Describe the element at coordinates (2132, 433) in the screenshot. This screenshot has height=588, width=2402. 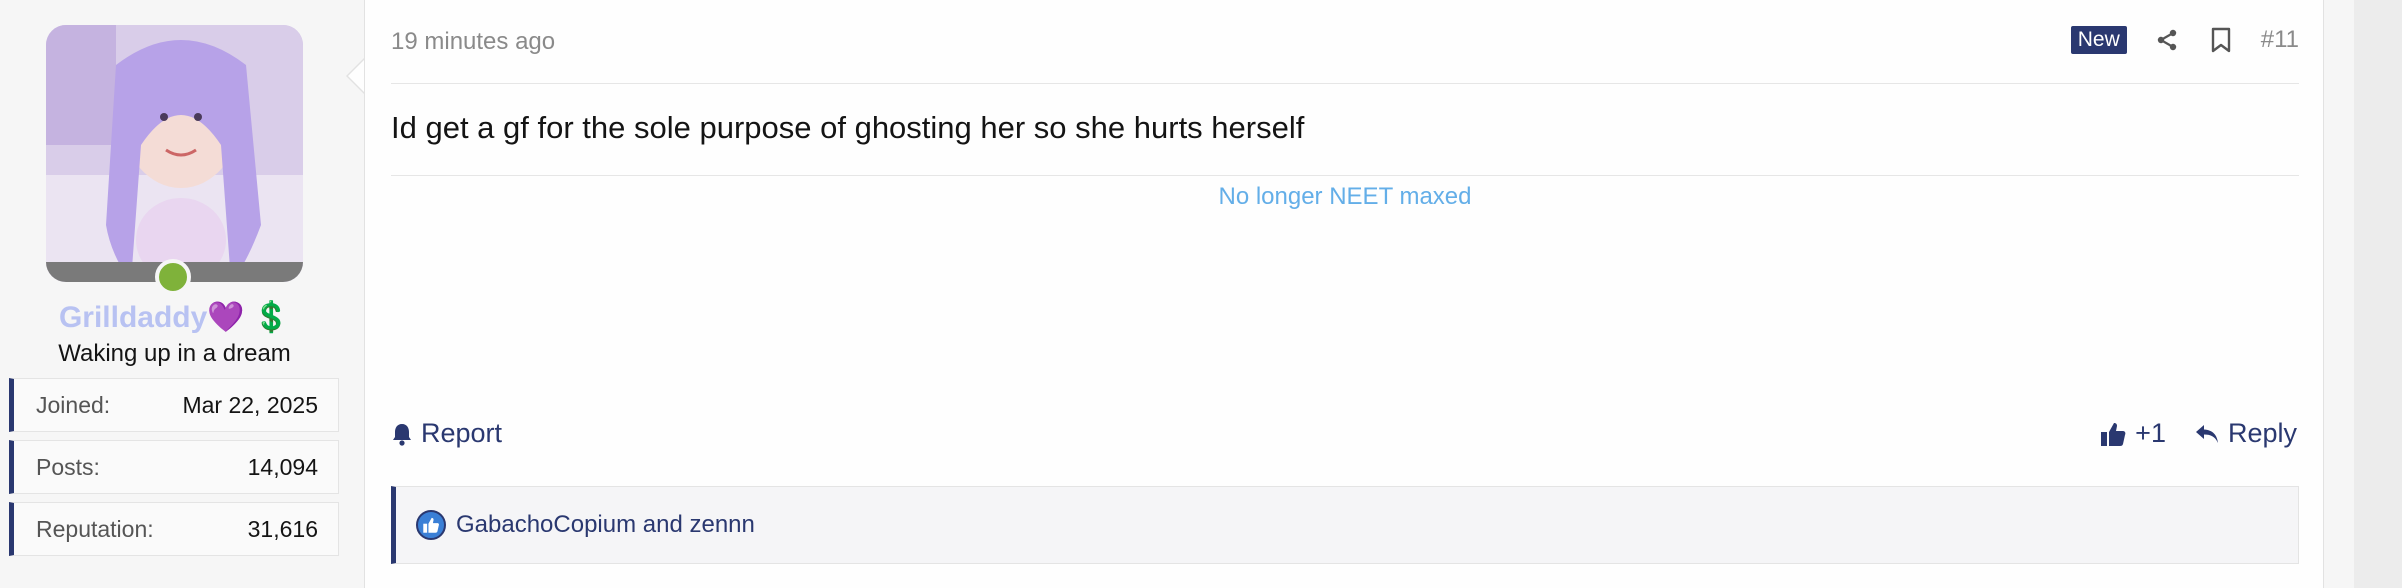
I see `like-button: +1` at that location.